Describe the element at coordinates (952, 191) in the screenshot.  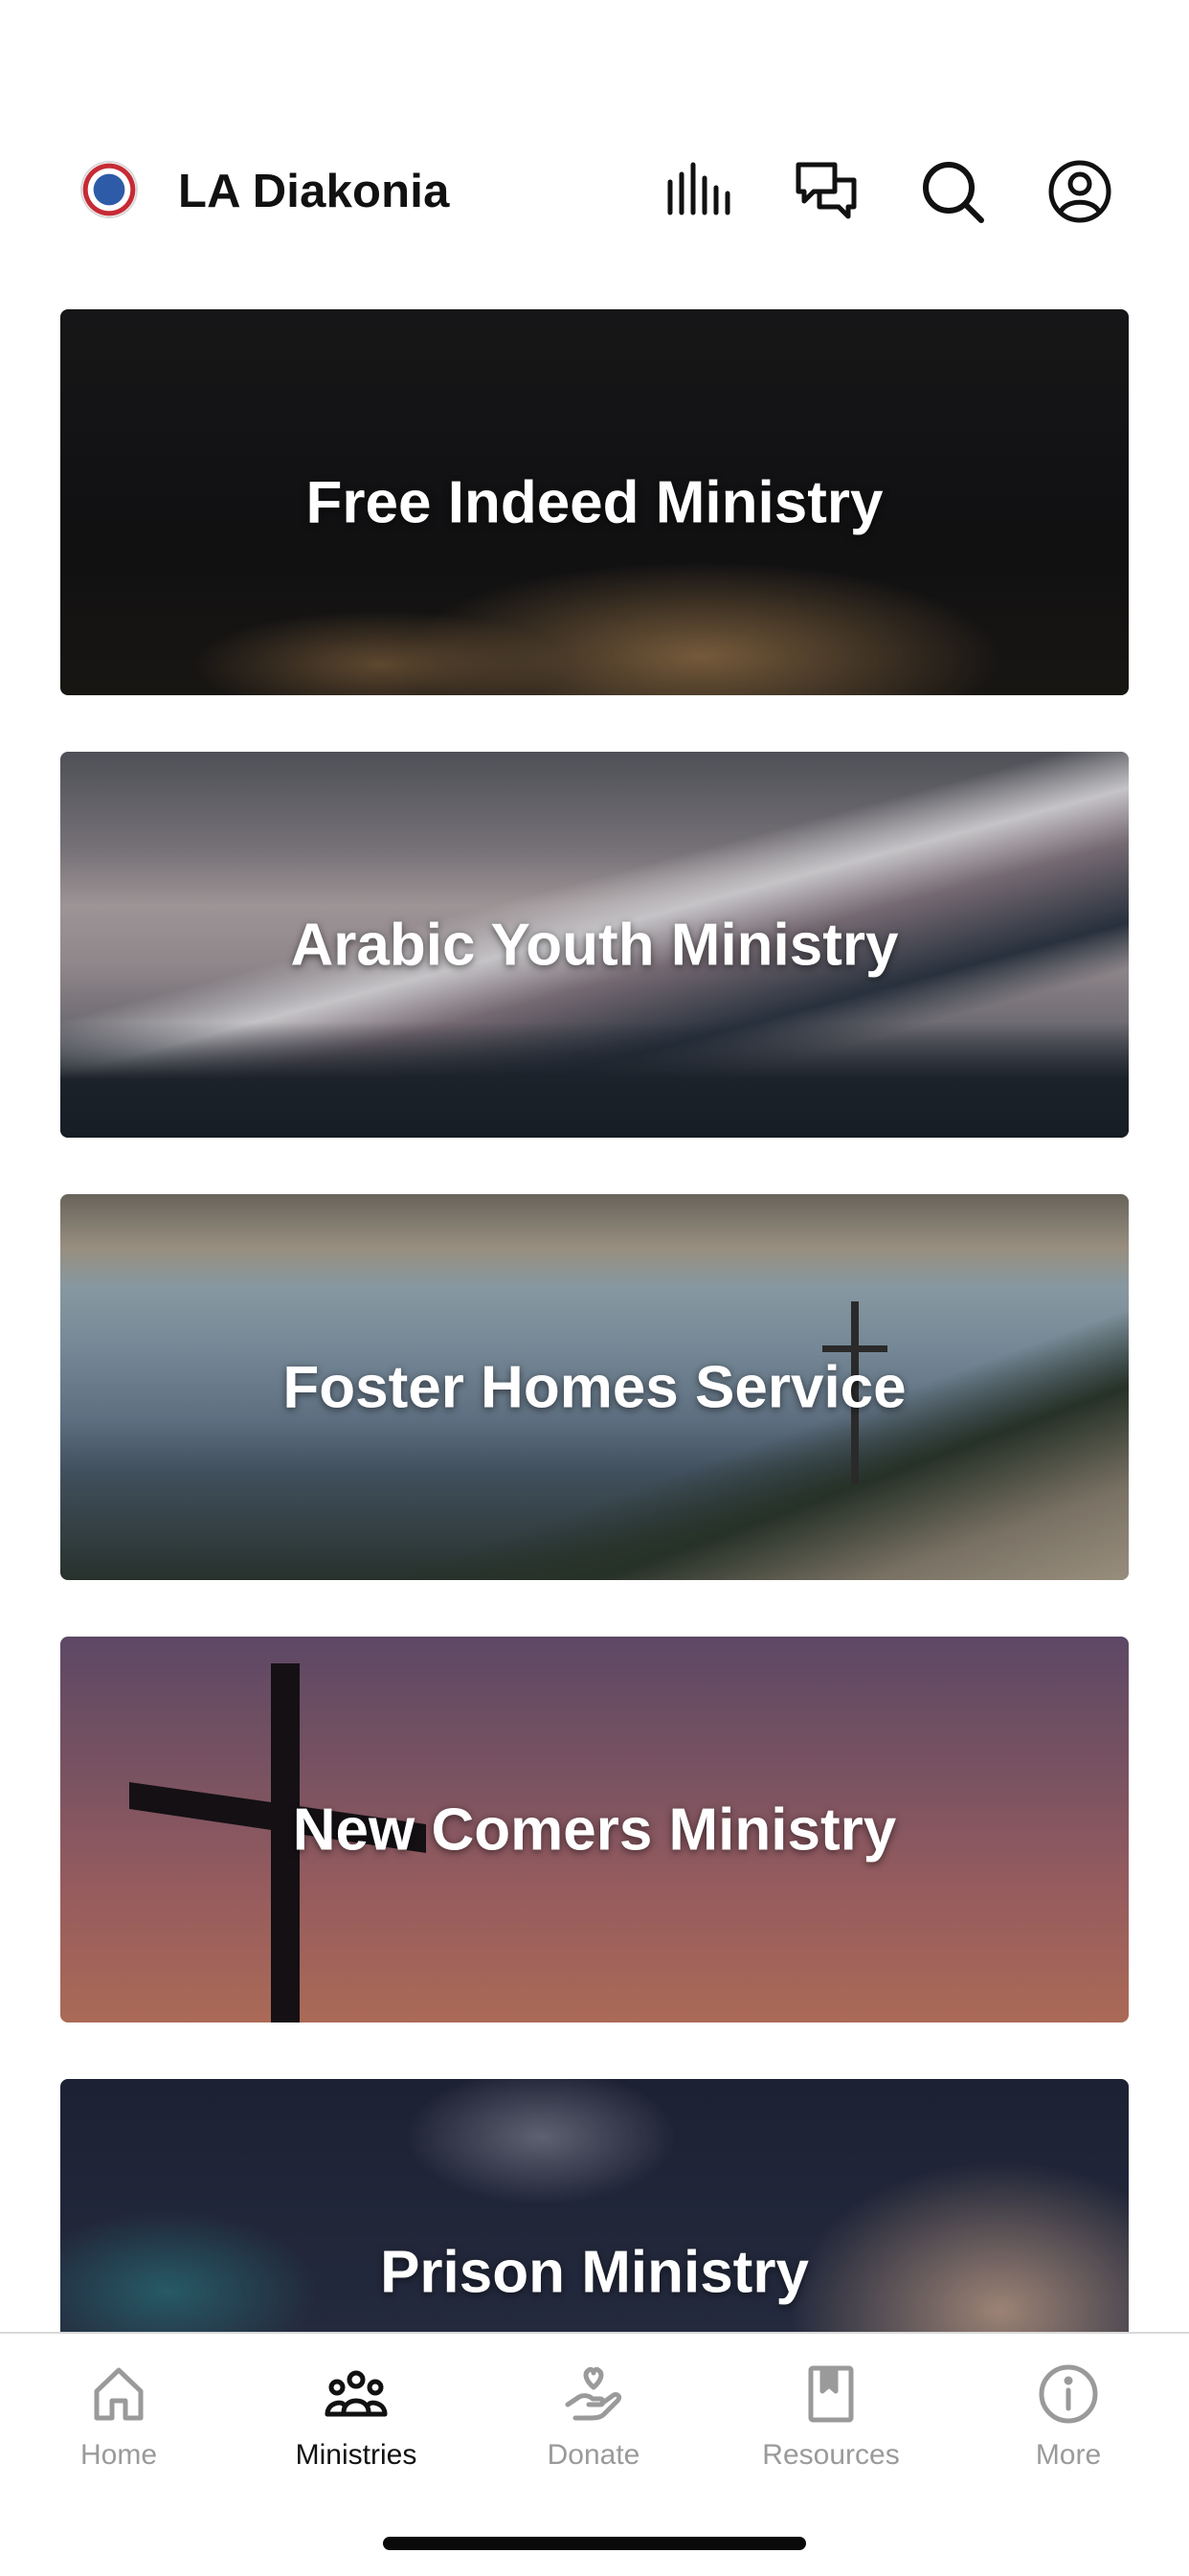
I see `search-icon` at that location.